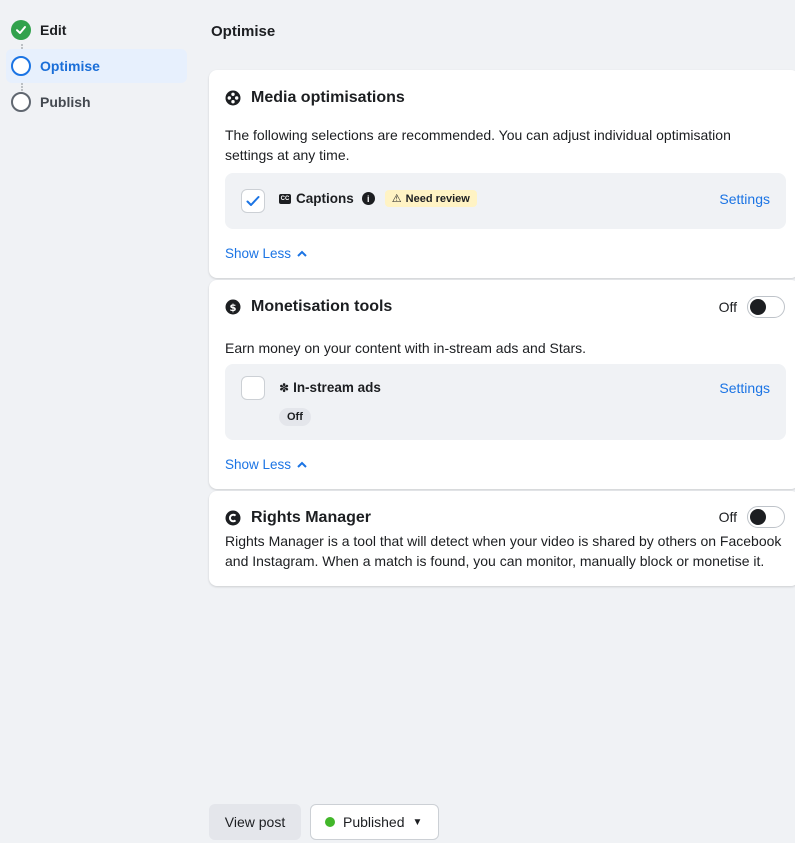 Image resolution: width=795 pixels, height=843 pixels. I want to click on card-title: Monetisation tools, so click(322, 306).